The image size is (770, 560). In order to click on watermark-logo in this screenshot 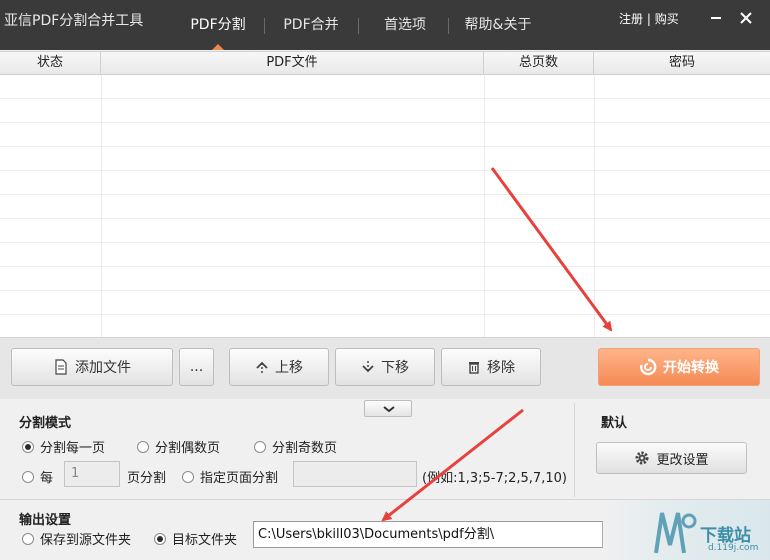, I will do `click(675, 533)`.